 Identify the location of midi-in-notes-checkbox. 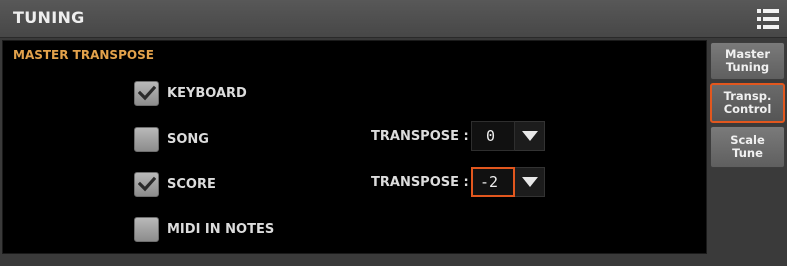
(146, 229).